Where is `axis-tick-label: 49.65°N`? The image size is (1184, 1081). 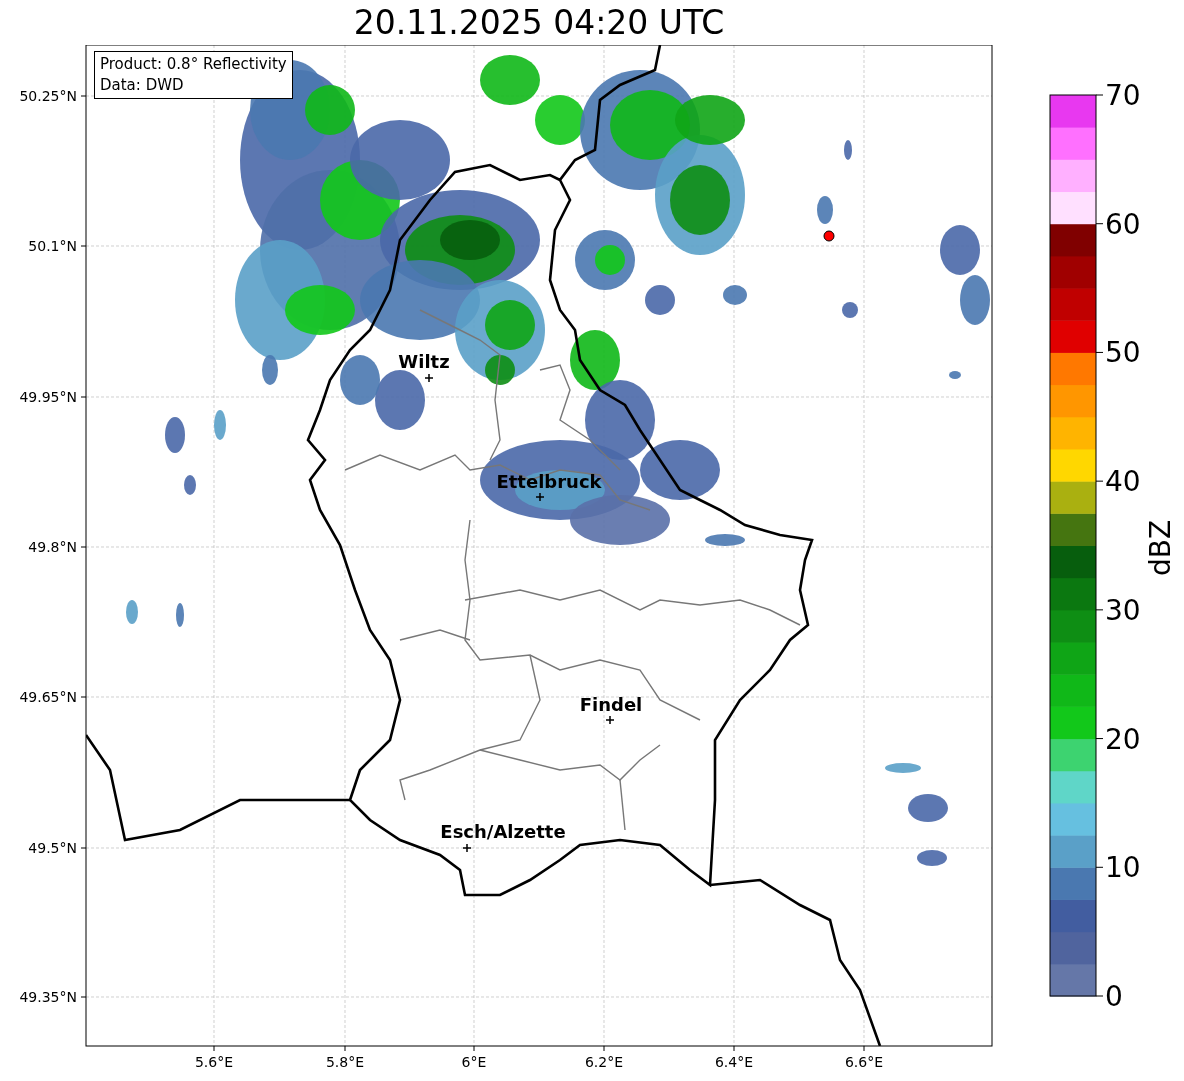 axis-tick-label: 49.65°N is located at coordinates (48, 697).